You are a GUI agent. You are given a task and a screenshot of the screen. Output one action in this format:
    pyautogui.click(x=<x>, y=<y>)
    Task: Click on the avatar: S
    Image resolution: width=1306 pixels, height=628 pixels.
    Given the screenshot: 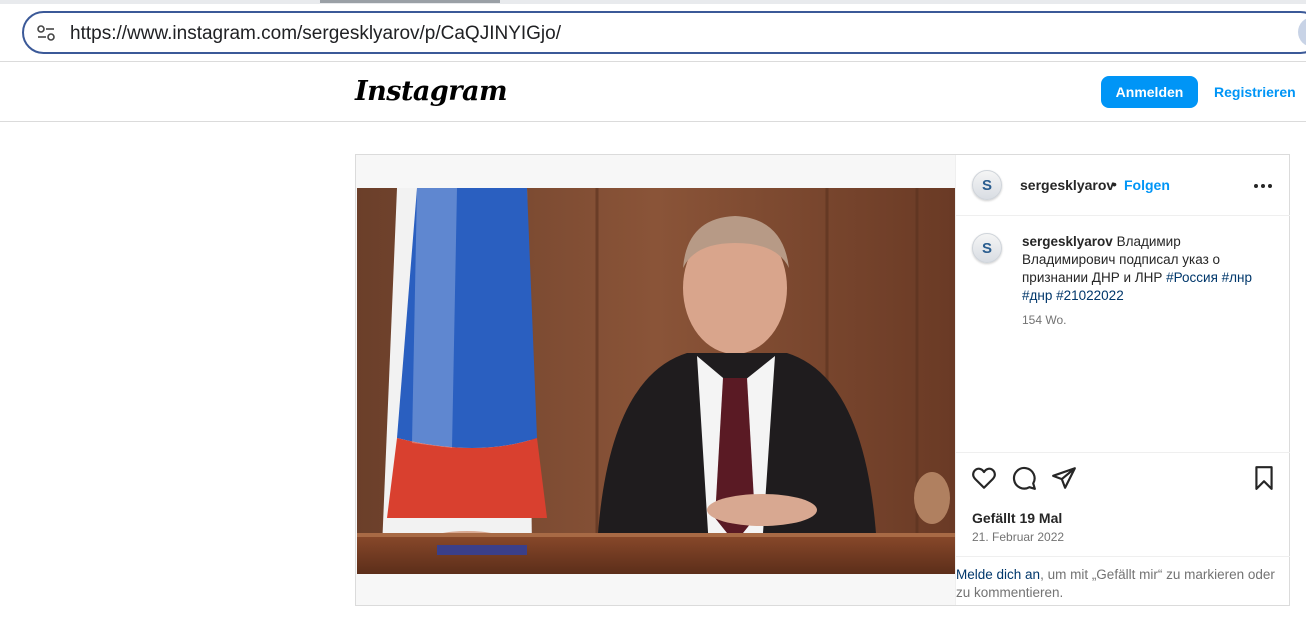 What is the action you would take?
    pyautogui.click(x=987, y=185)
    